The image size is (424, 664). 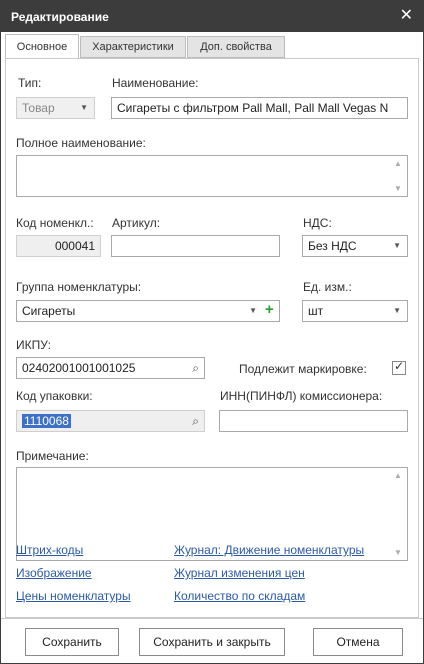 What do you see at coordinates (399, 176) in the screenshot?
I see `fullname-scrollbar: ▲ ▼` at bounding box center [399, 176].